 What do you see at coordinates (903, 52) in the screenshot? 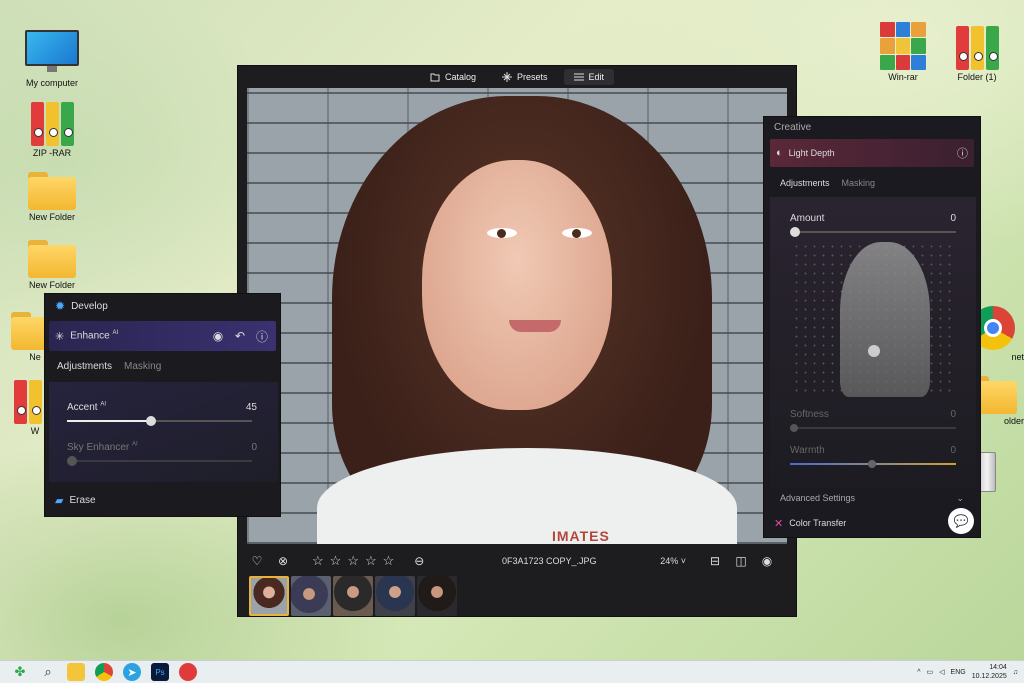
I see `desktop-icon-winrar: Win-rar` at bounding box center [903, 52].